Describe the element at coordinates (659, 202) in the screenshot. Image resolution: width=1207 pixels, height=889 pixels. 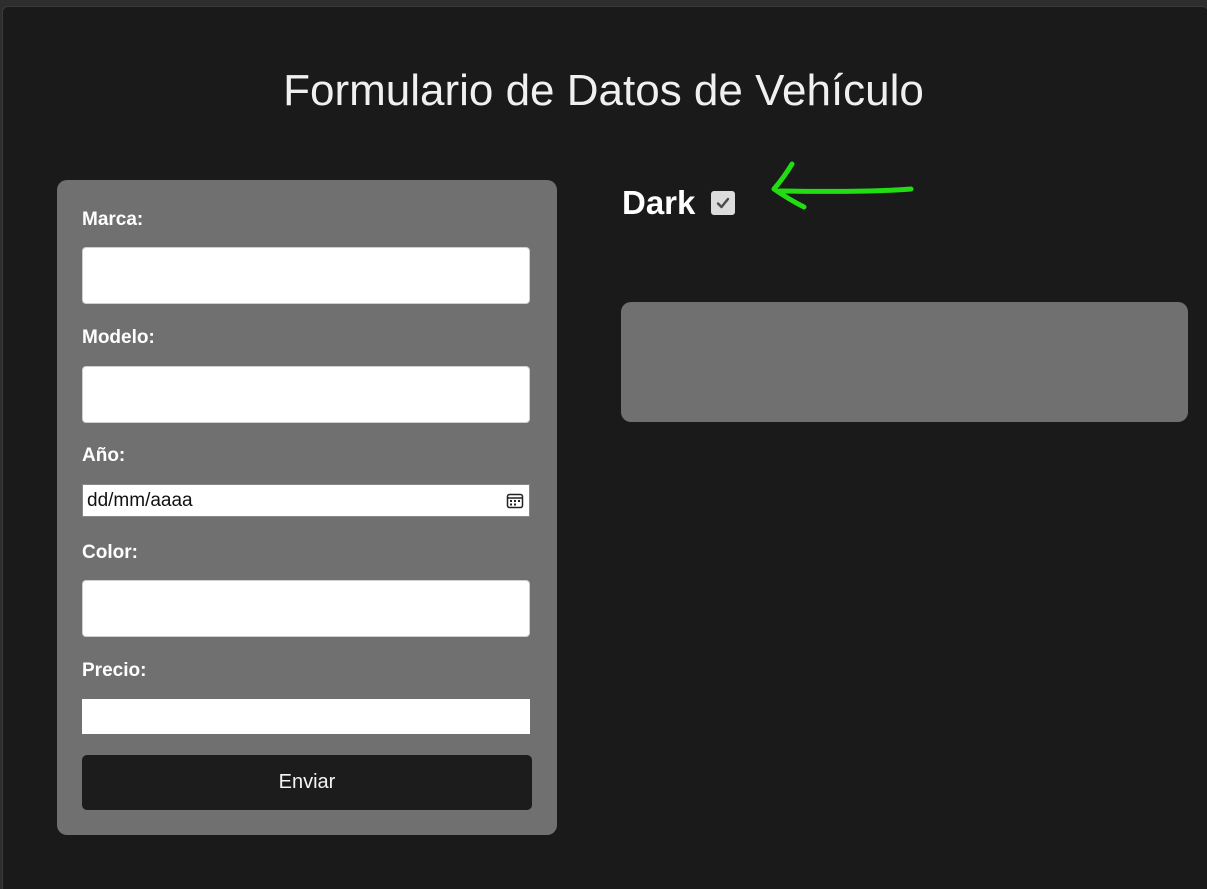
I see `dark-mode-label: Dark` at that location.